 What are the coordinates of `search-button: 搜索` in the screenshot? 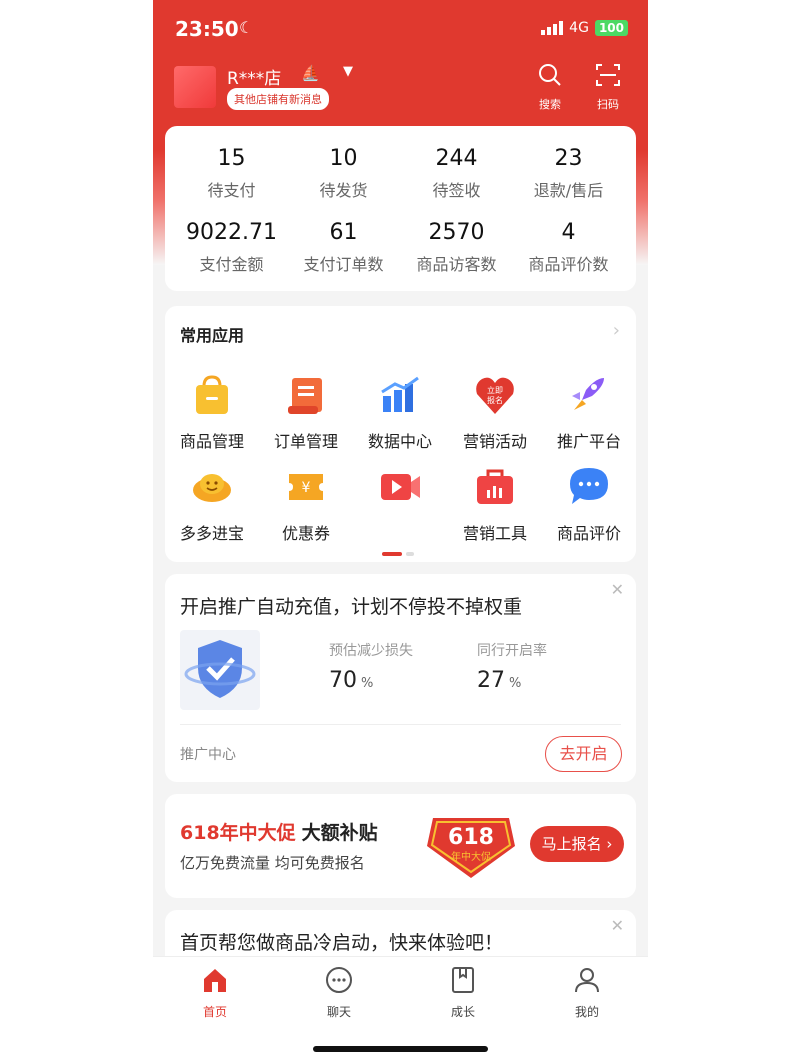 It's located at (550, 87).